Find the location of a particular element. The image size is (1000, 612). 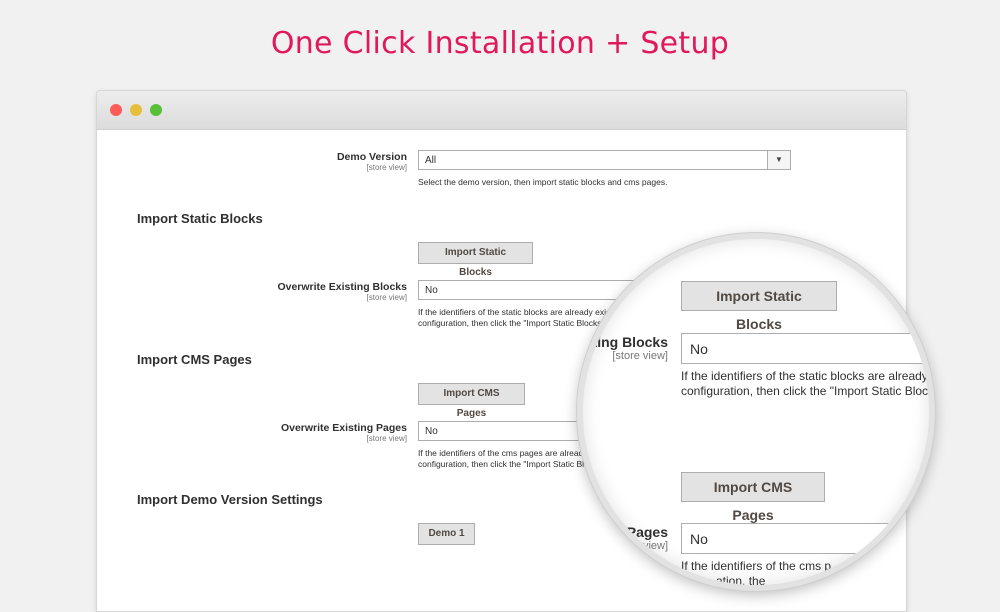

demo-version-label: Demo Version is located at coordinates (371, 157).